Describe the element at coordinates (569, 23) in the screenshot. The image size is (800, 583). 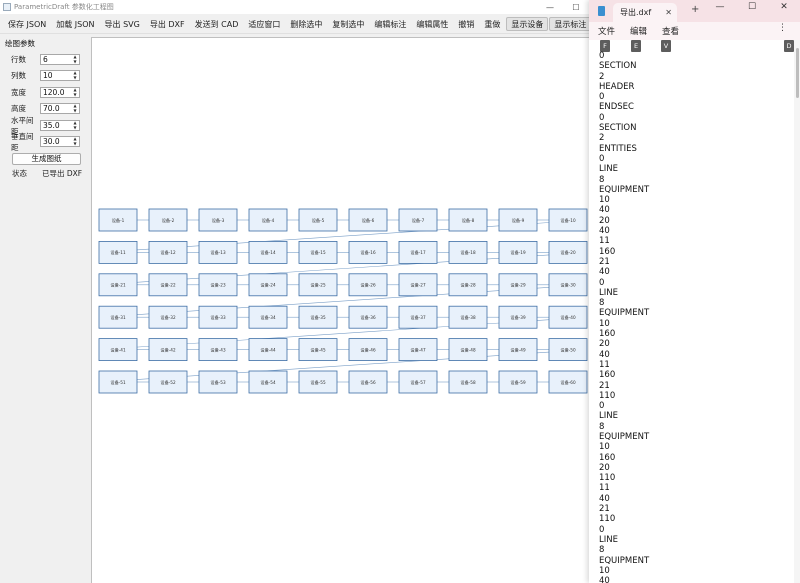
I see `show-annotation-toggle: 显示标注` at that location.